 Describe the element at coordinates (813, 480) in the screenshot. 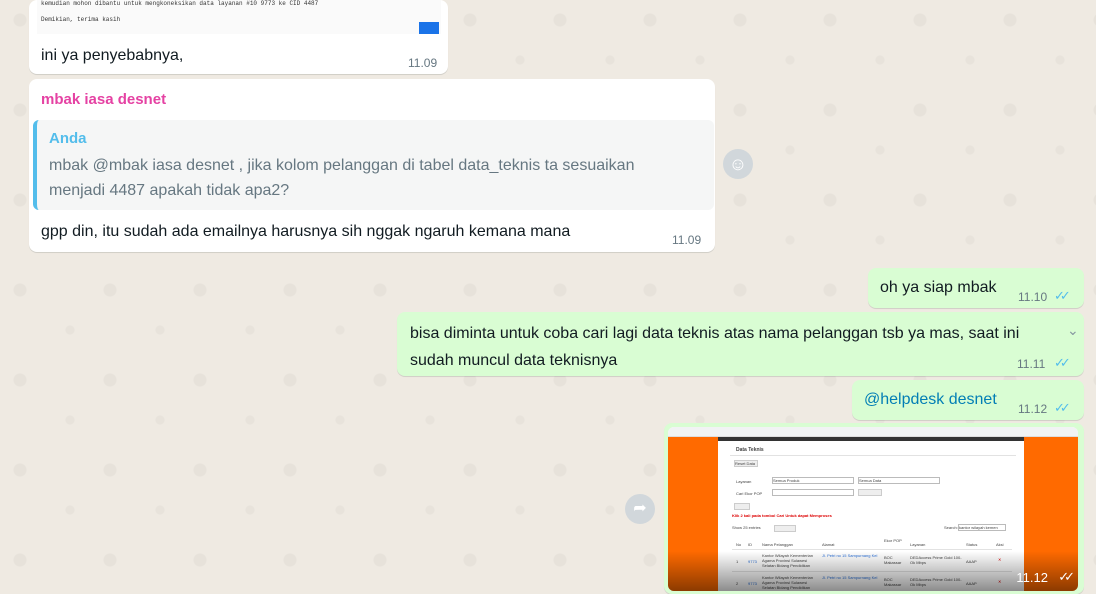

I see `product-select: Semua Produk` at that location.